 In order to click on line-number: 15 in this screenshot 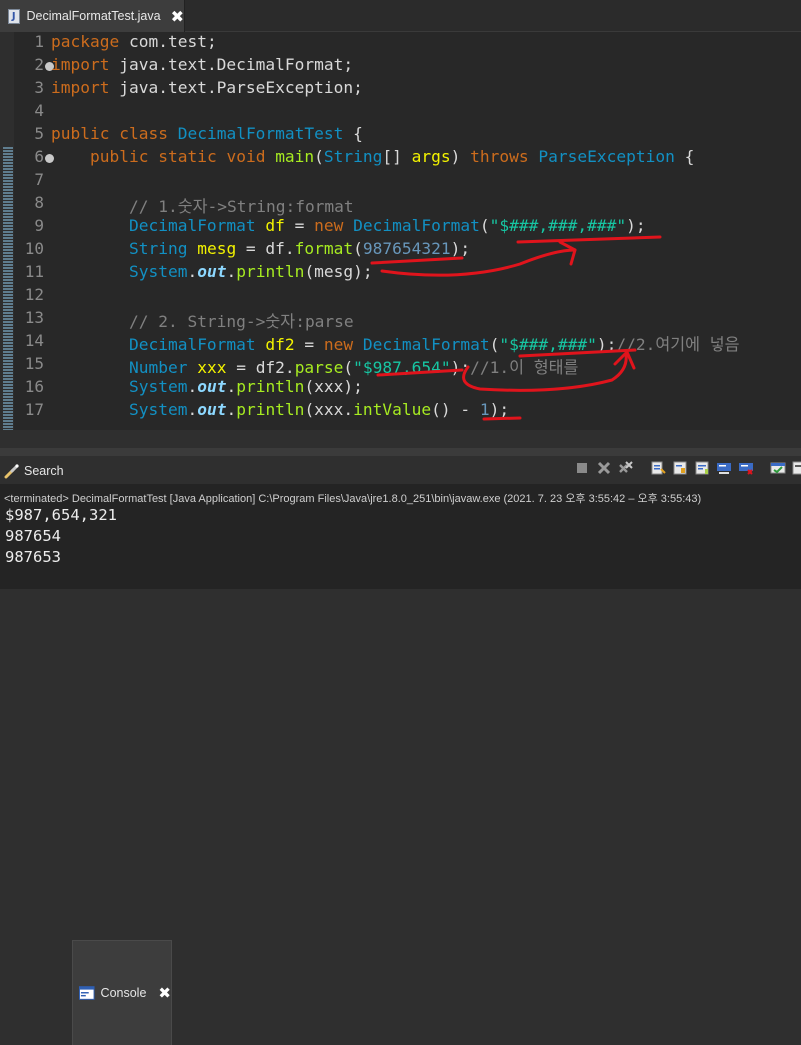, I will do `click(34, 363)`.